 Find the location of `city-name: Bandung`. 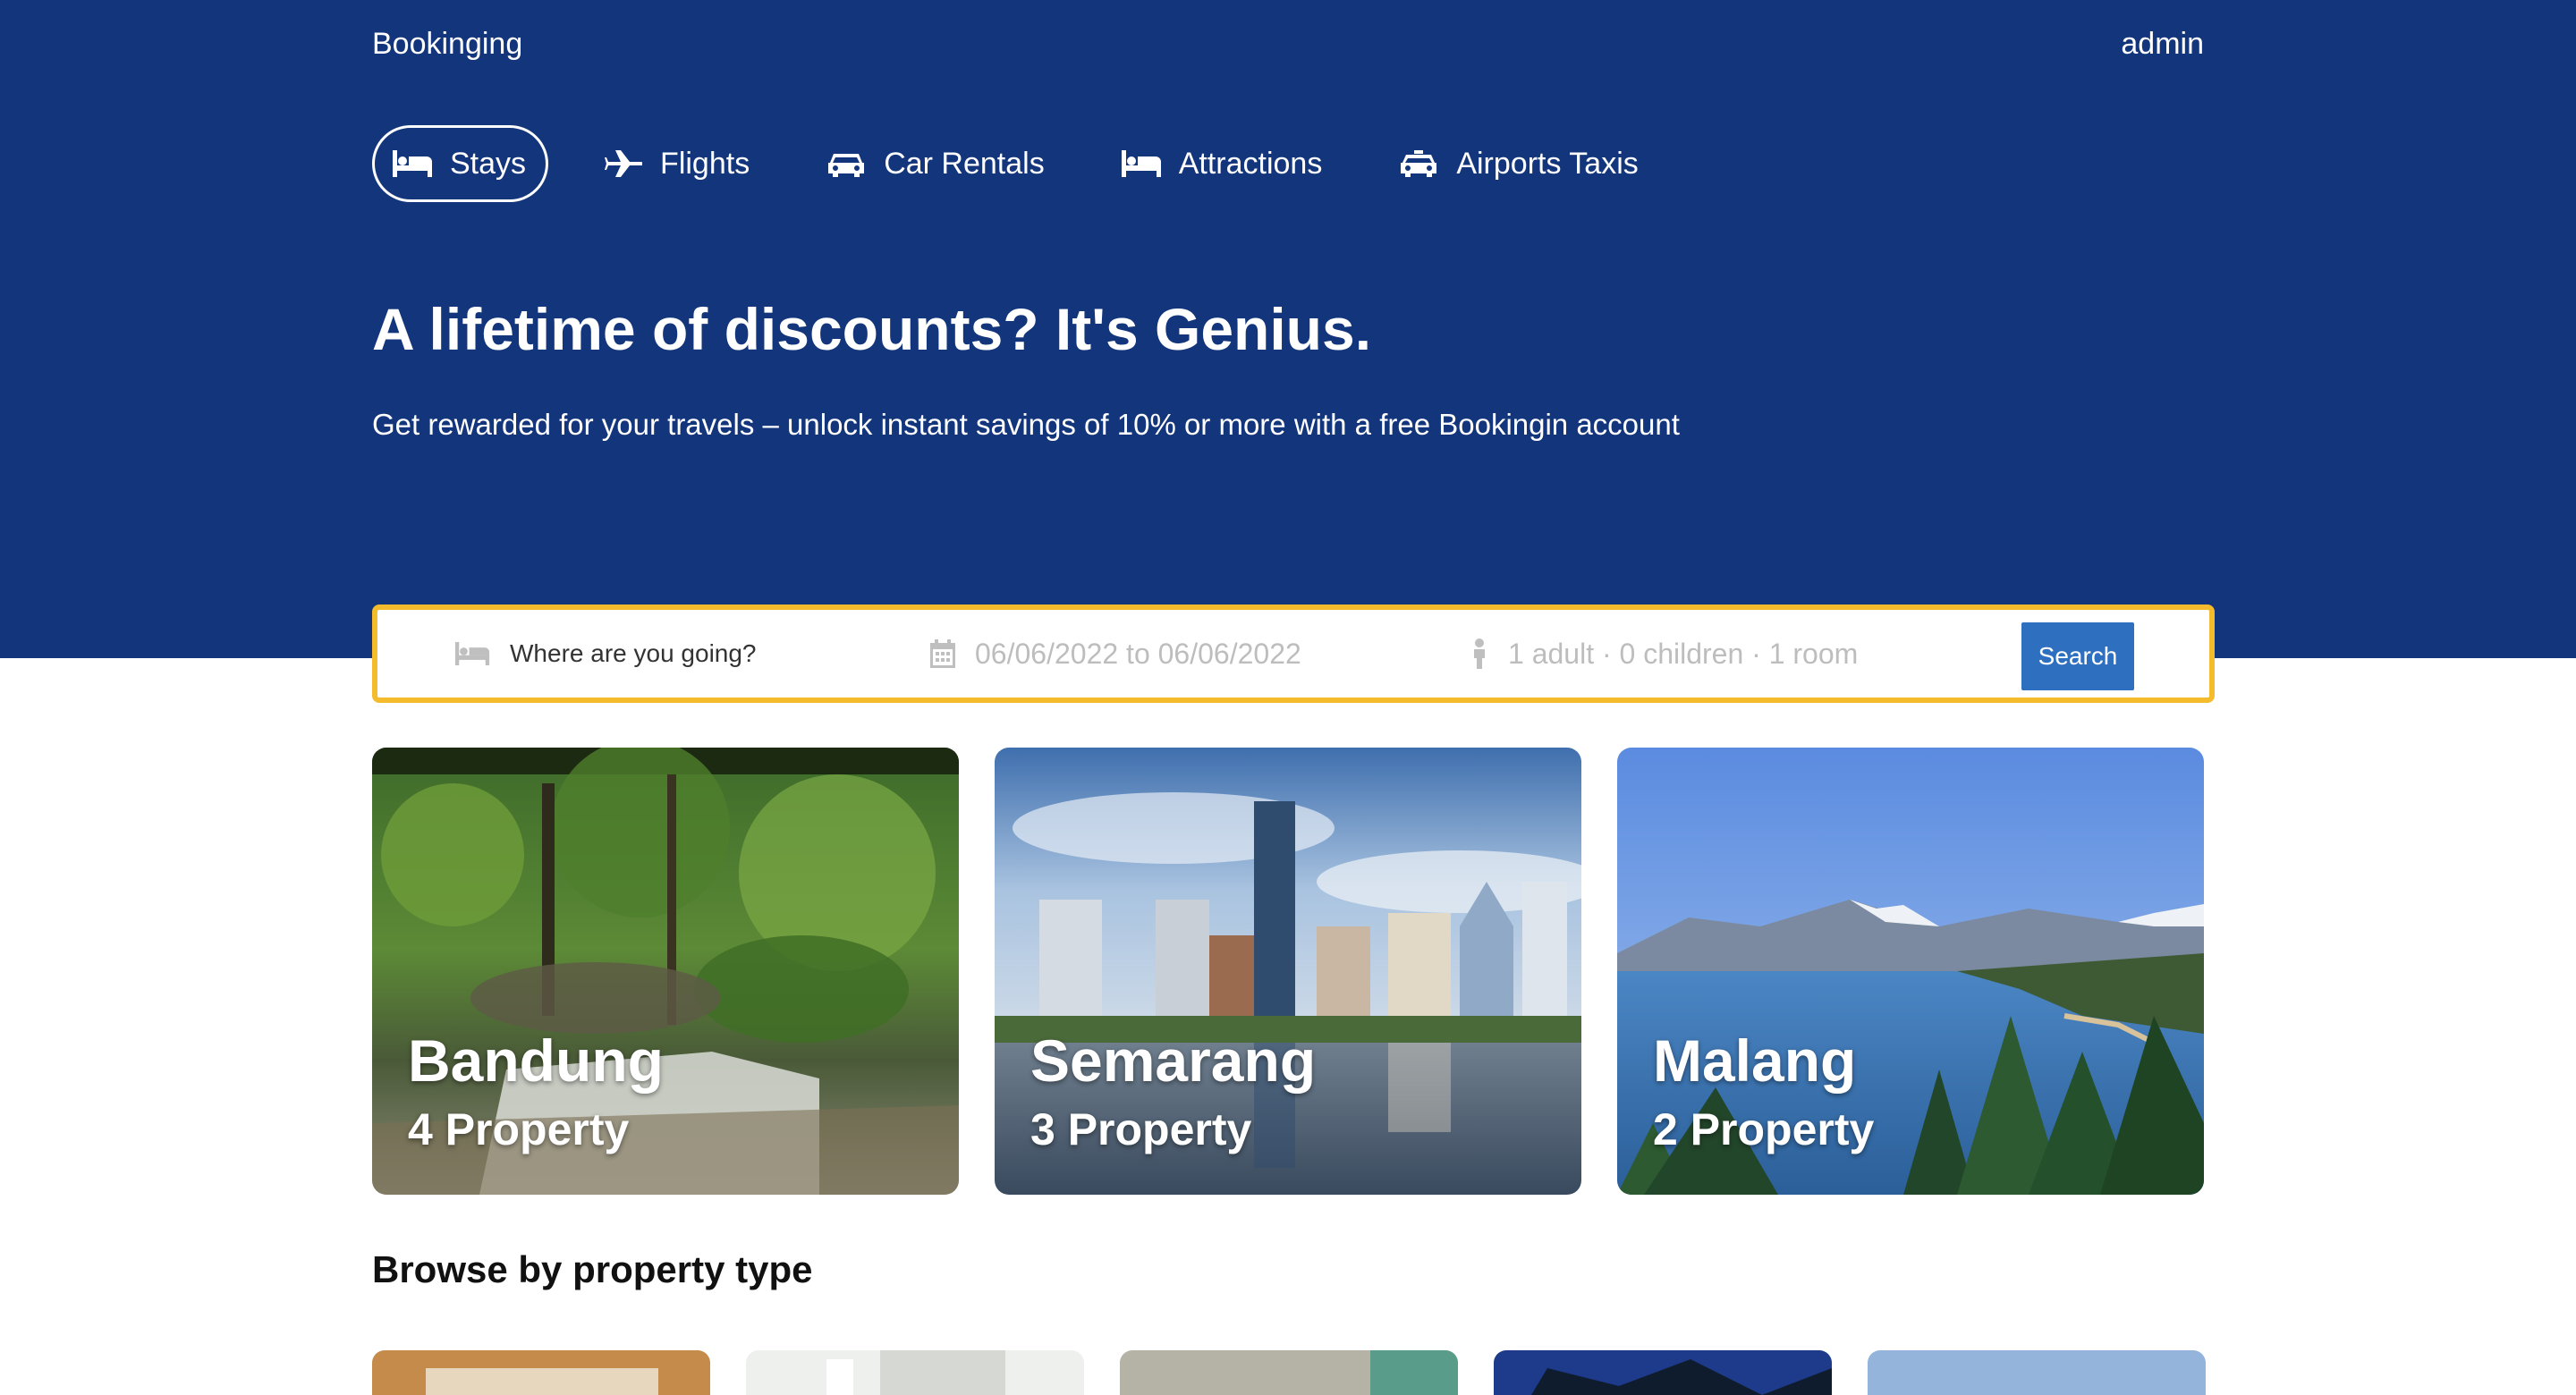

city-name: Bandung is located at coordinates (536, 1060).